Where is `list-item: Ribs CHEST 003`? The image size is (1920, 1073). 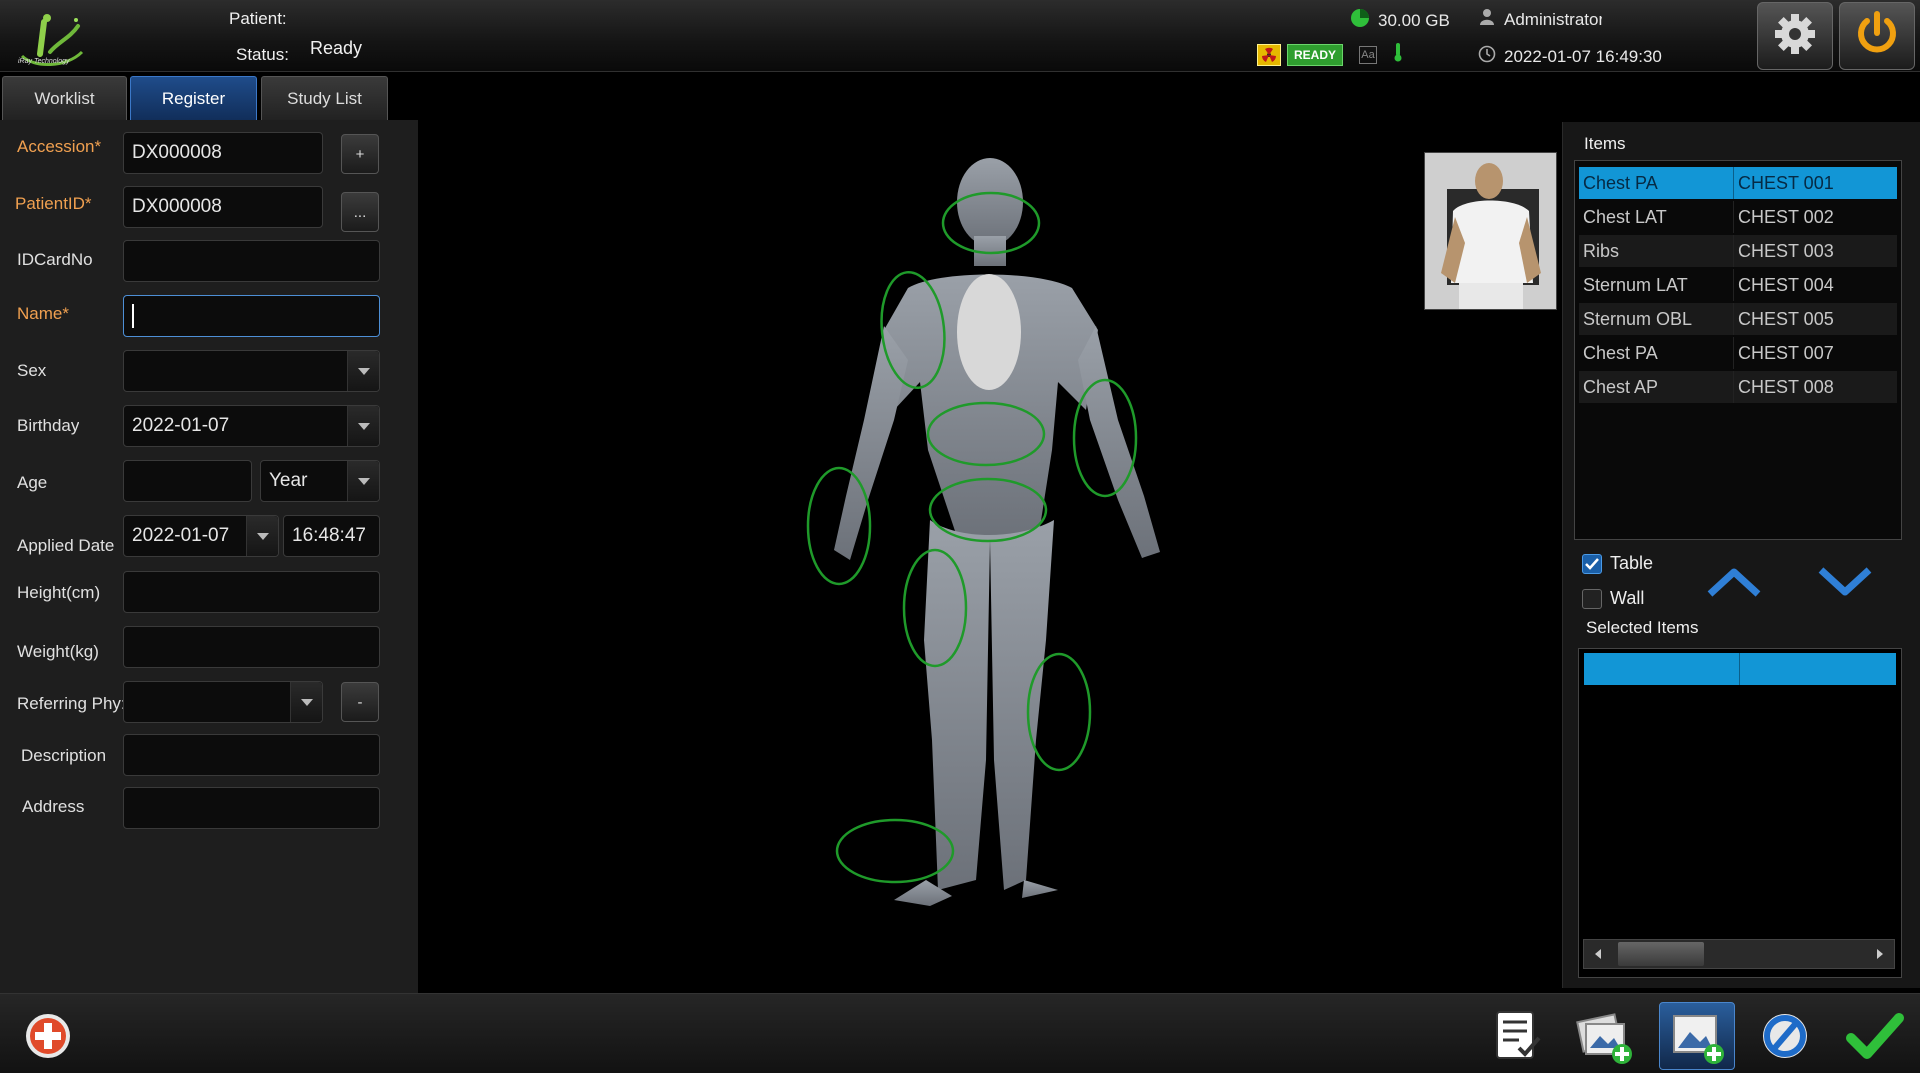
list-item: Ribs CHEST 003 is located at coordinates (1738, 251).